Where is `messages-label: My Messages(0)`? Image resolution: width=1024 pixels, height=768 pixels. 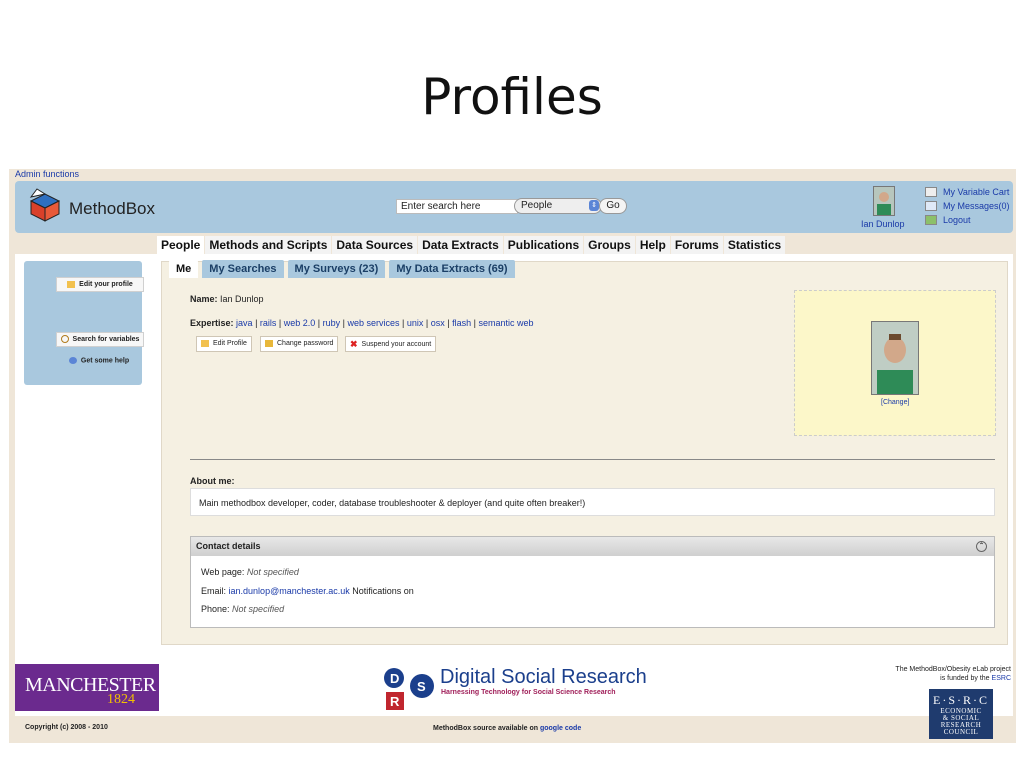 messages-label: My Messages(0) is located at coordinates (976, 206).